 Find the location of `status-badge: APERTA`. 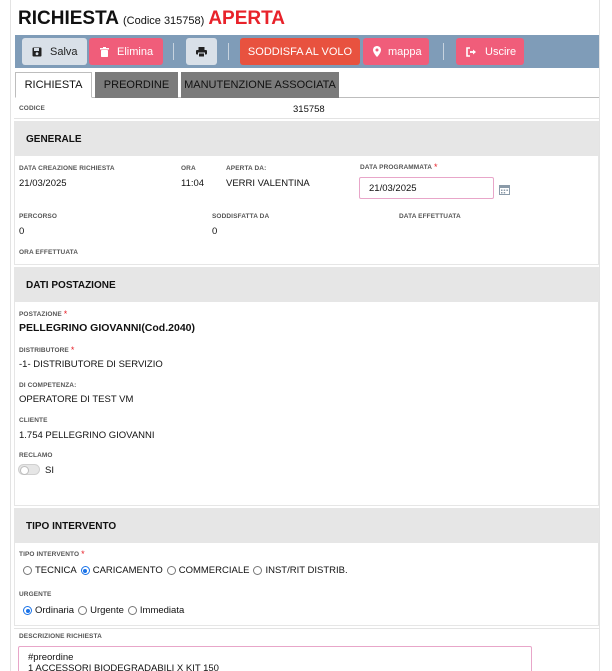

status-badge: APERTA is located at coordinates (247, 18).